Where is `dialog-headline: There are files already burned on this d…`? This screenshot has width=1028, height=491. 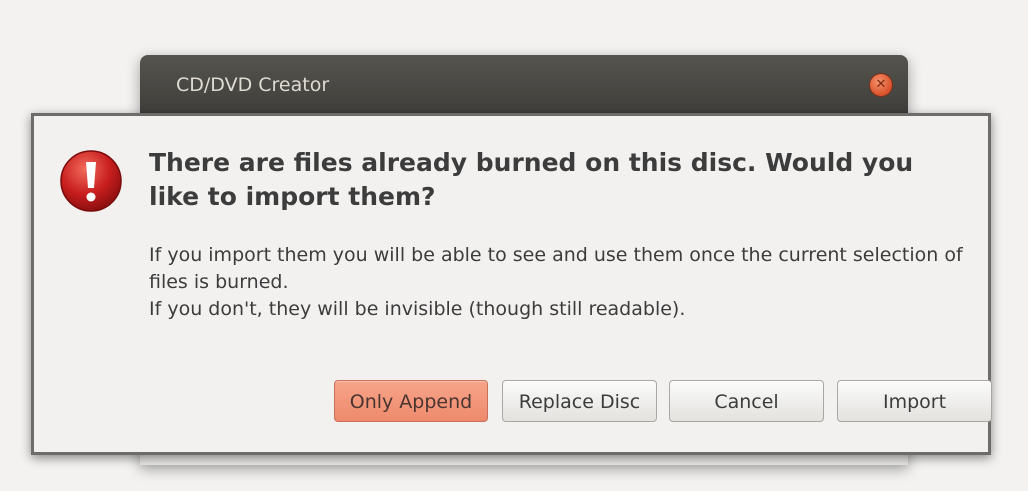
dialog-headline: There are files already burned on this d… is located at coordinates (531, 179).